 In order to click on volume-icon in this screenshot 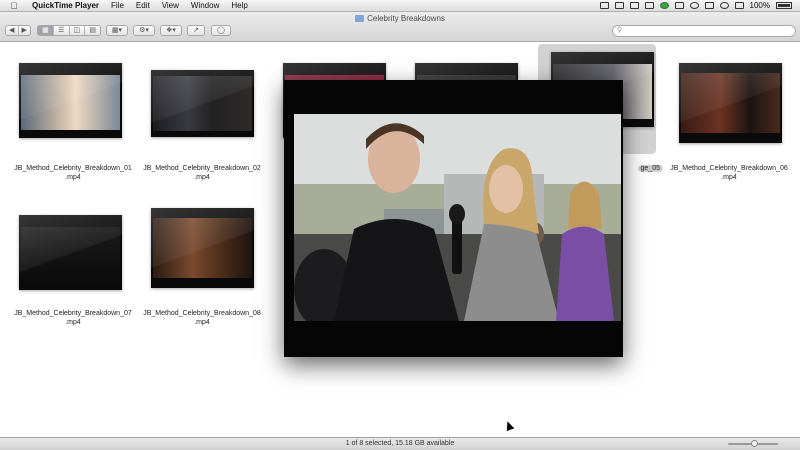, I will do `click(739, 5)`.